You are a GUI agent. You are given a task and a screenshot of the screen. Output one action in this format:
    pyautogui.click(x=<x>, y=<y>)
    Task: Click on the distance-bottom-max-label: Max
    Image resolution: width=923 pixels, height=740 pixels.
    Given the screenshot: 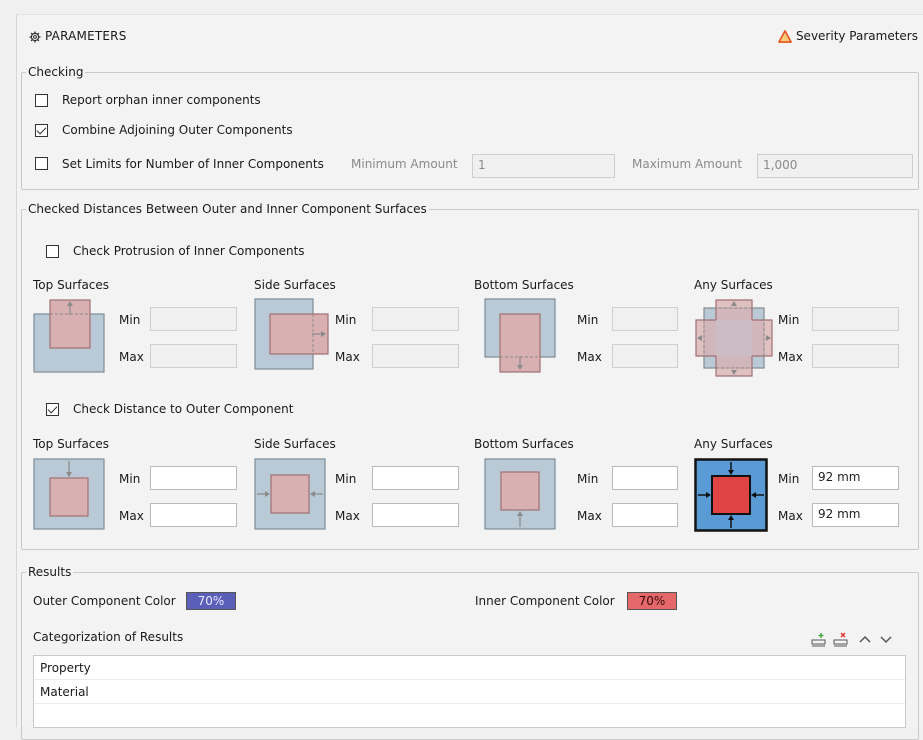 What is the action you would take?
    pyautogui.click(x=589, y=516)
    